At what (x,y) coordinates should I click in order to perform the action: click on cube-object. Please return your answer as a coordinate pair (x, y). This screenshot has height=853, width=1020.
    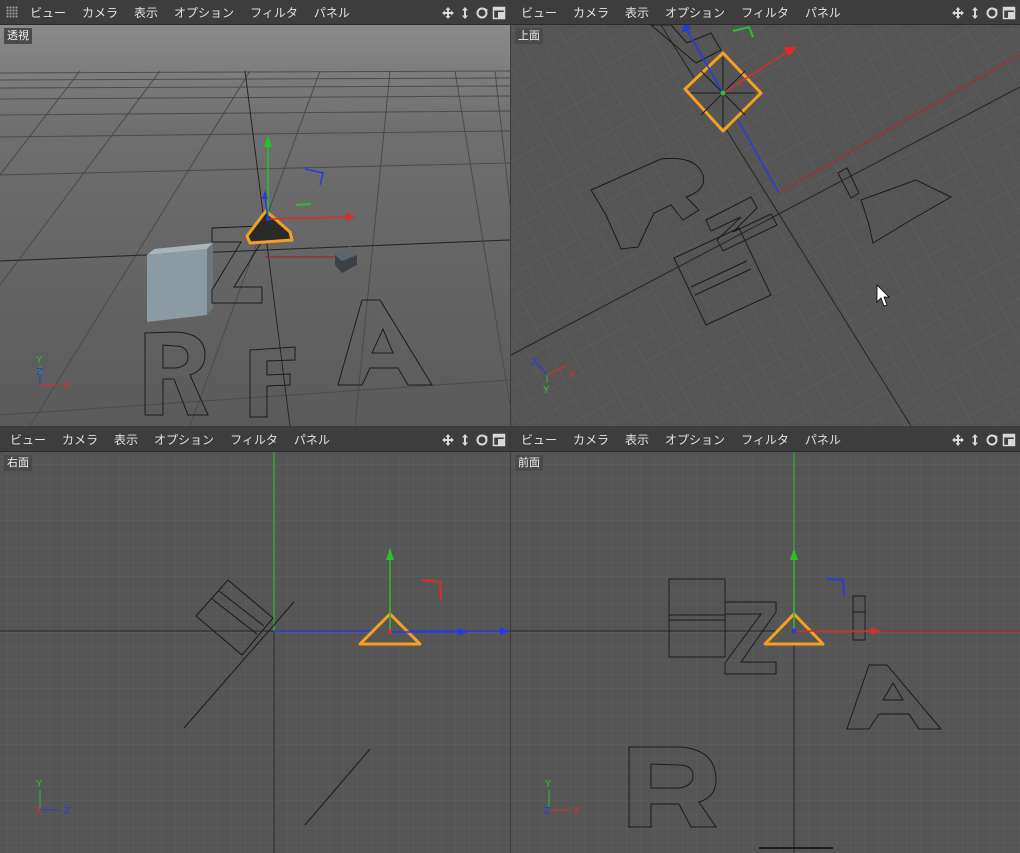
    Looking at the image, I should click on (180, 282).